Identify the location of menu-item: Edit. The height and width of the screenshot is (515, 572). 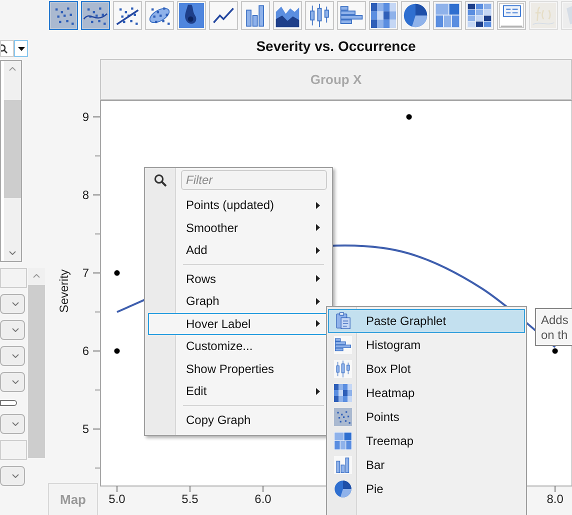
(238, 391).